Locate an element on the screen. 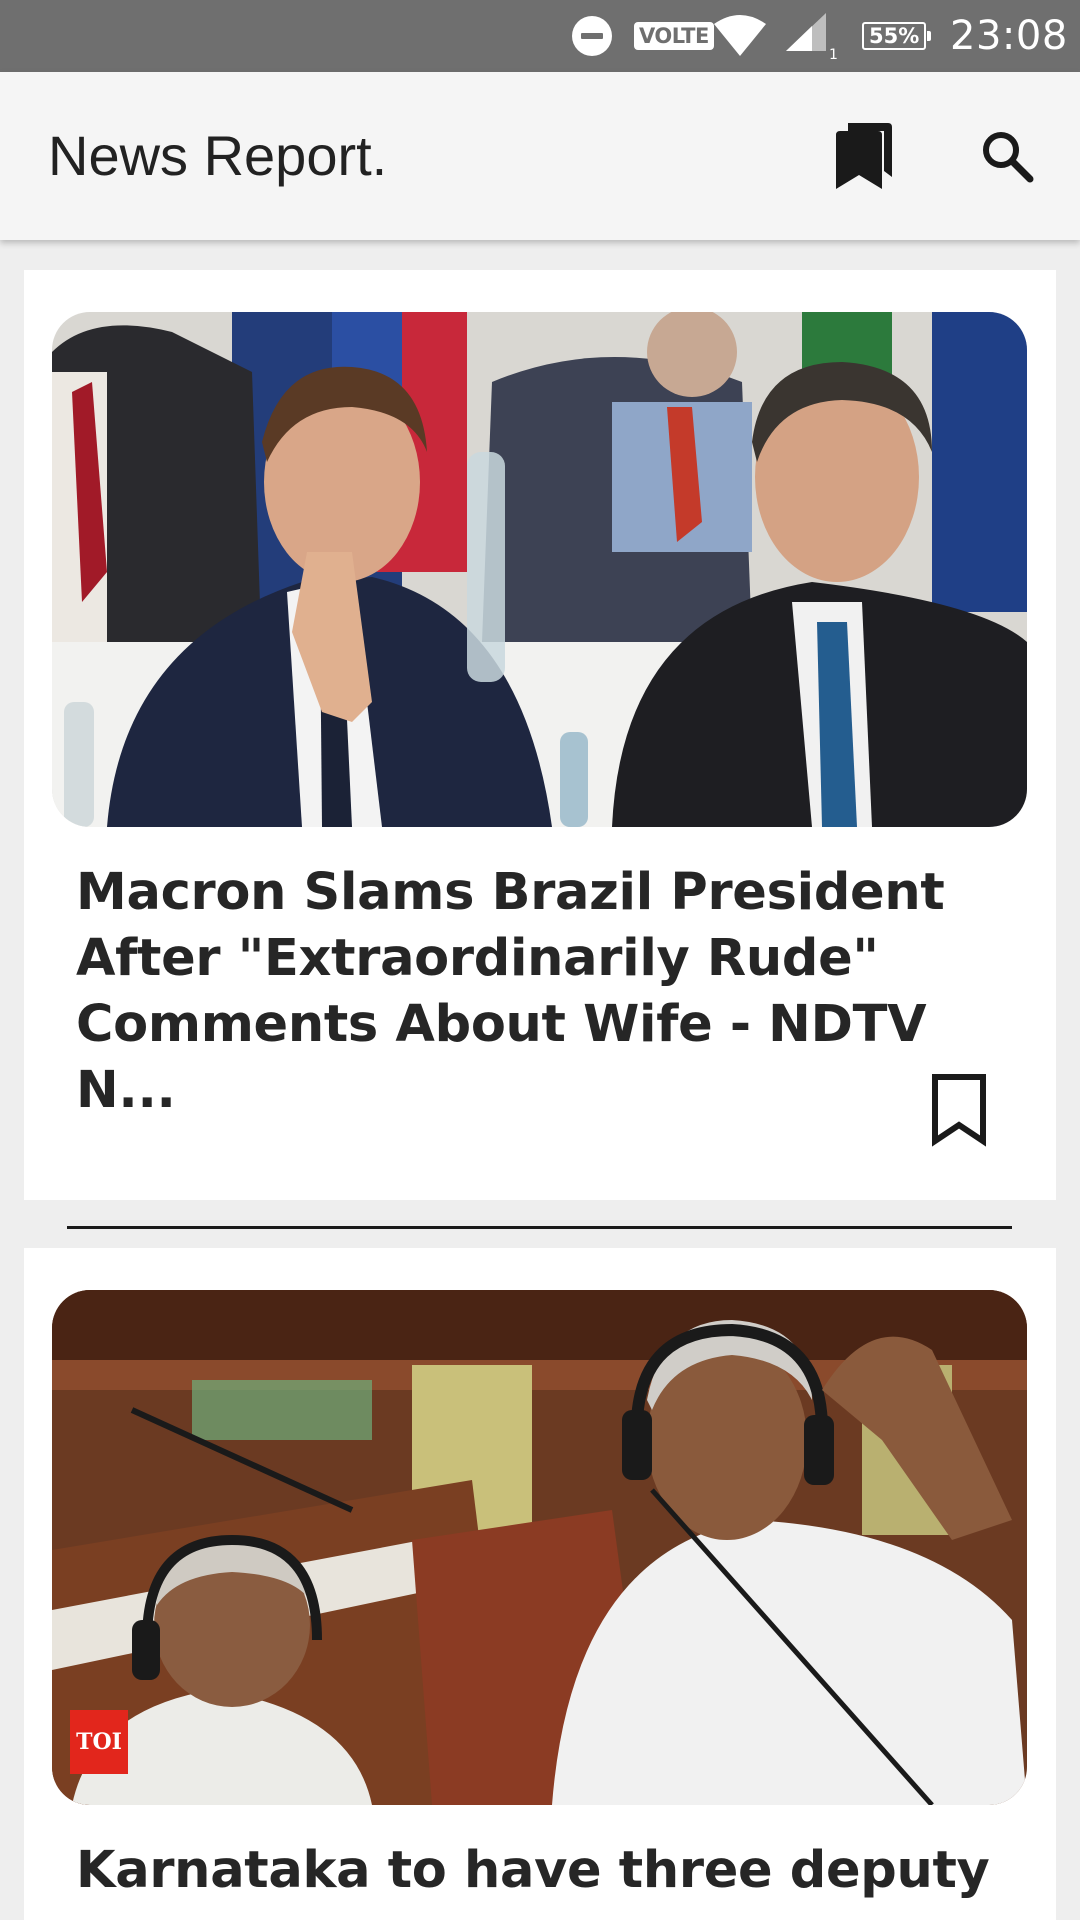 The height and width of the screenshot is (1920, 1080). app-title: News Report. is located at coordinates (218, 155).